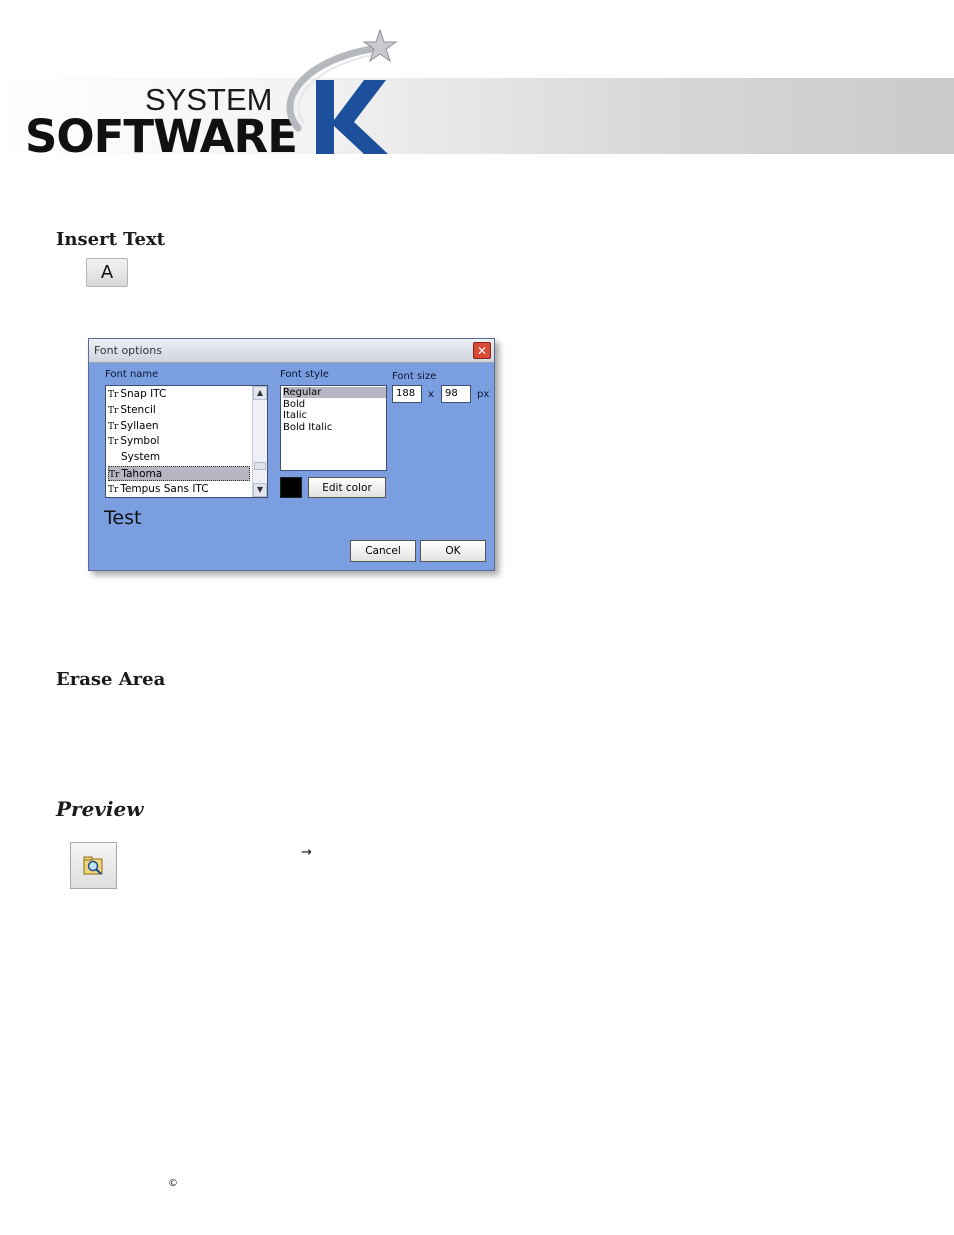 This screenshot has height=1235, width=954. I want to click on scroll-thumb, so click(260, 466).